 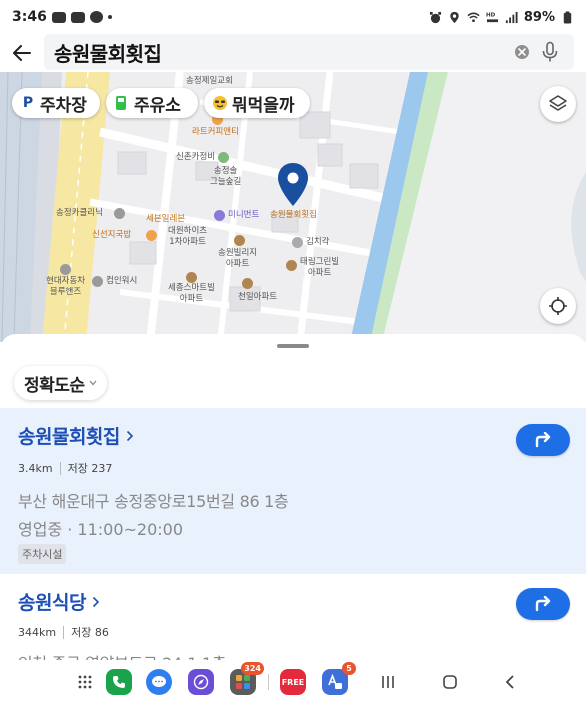 What do you see at coordinates (237, 259) in the screenshot?
I see `poi-songwon-villa: 송원빌리지 아파트` at bounding box center [237, 259].